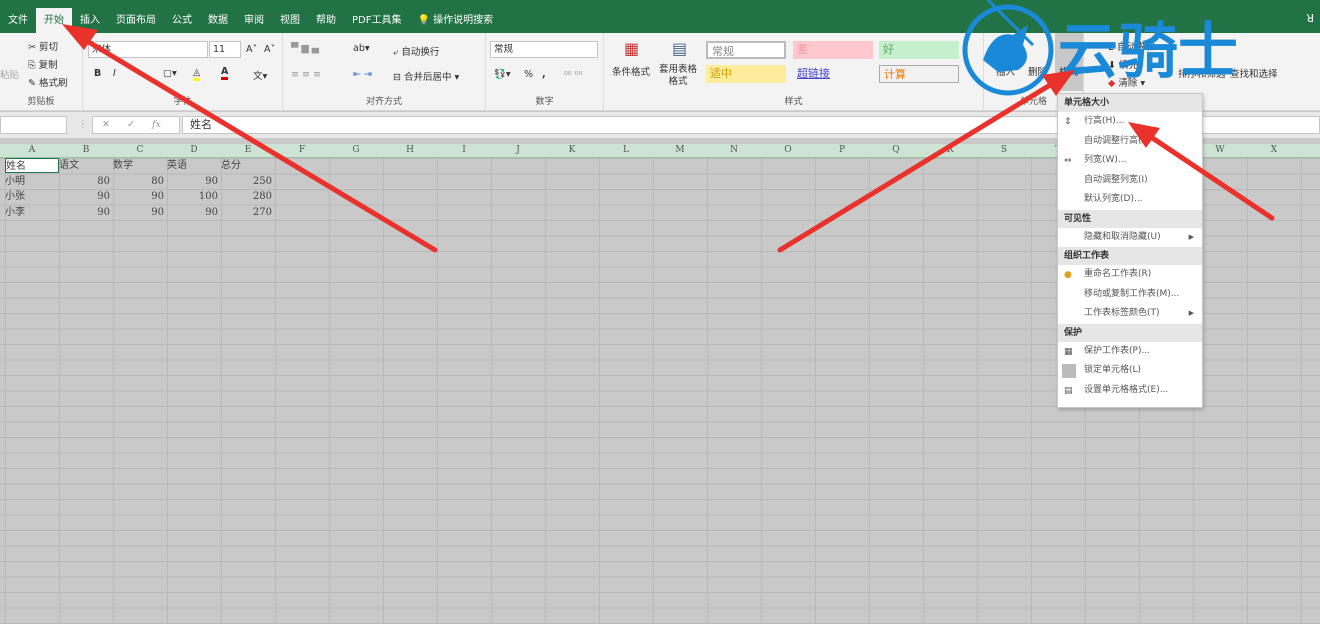  Describe the element at coordinates (54, 20) in the screenshot. I see `tab-1: 开始` at that location.